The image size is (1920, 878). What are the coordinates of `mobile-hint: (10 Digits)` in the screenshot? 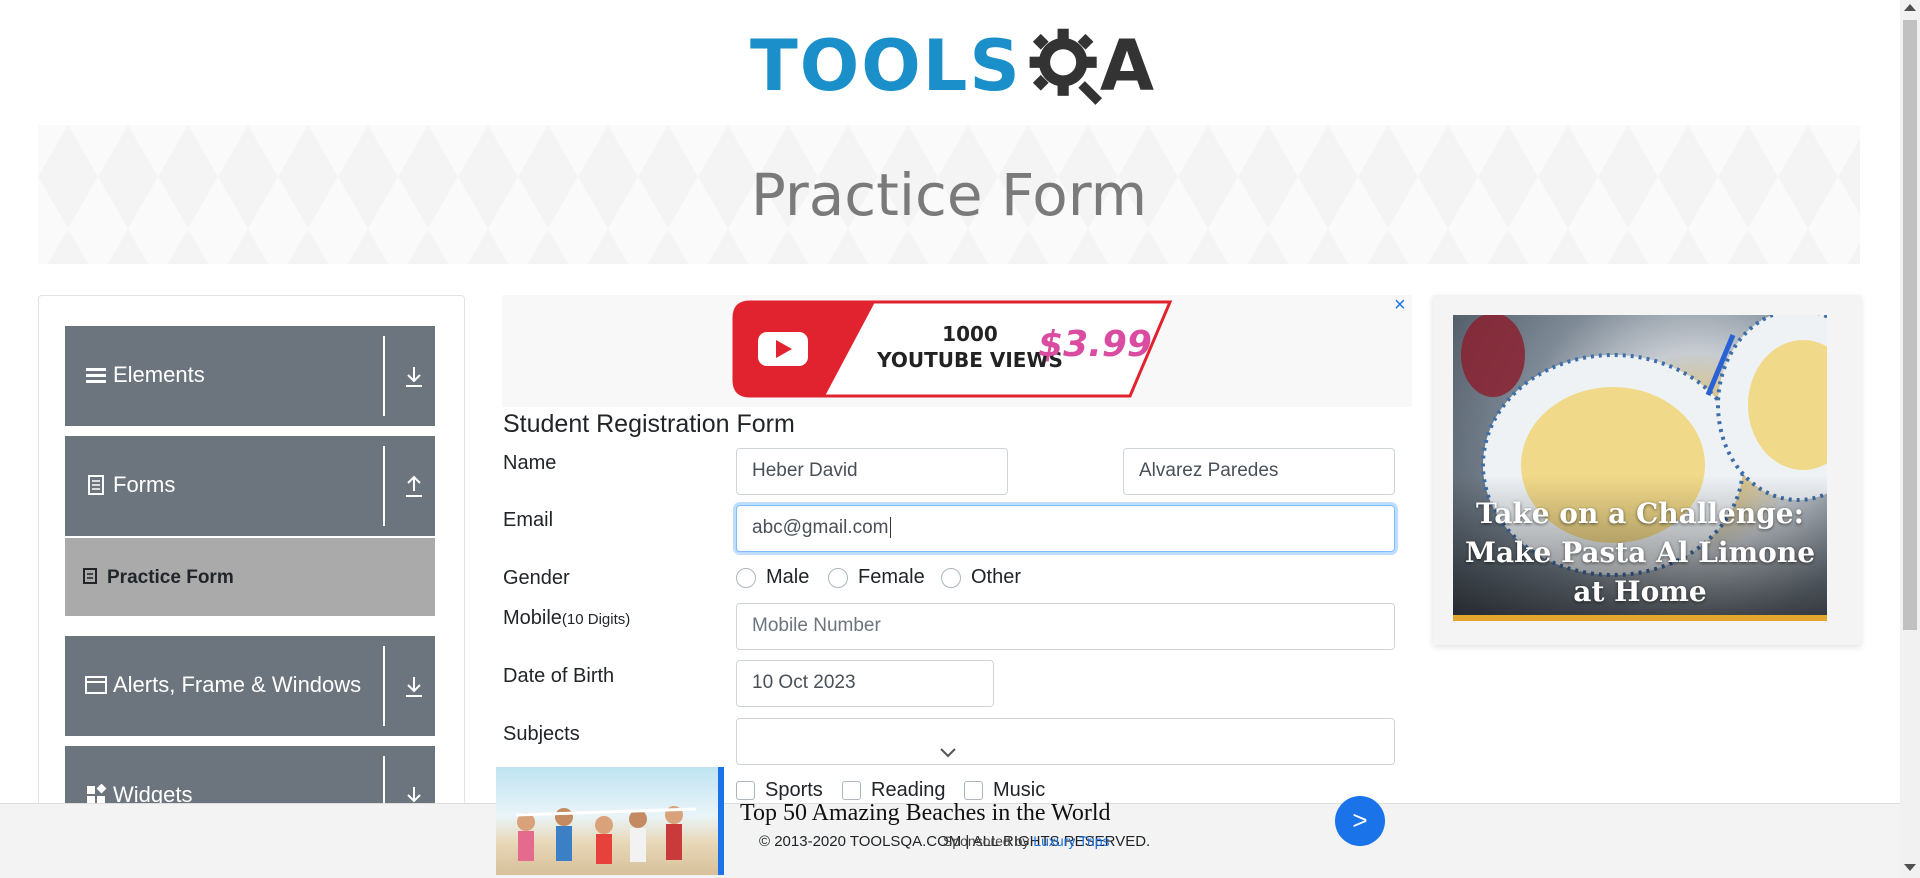 It's located at (596, 619).